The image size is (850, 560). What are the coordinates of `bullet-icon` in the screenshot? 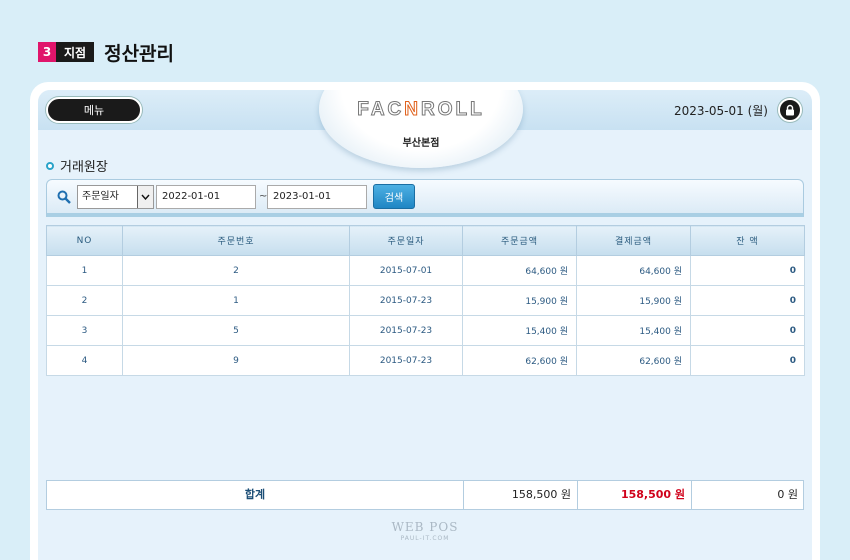 It's located at (50, 165).